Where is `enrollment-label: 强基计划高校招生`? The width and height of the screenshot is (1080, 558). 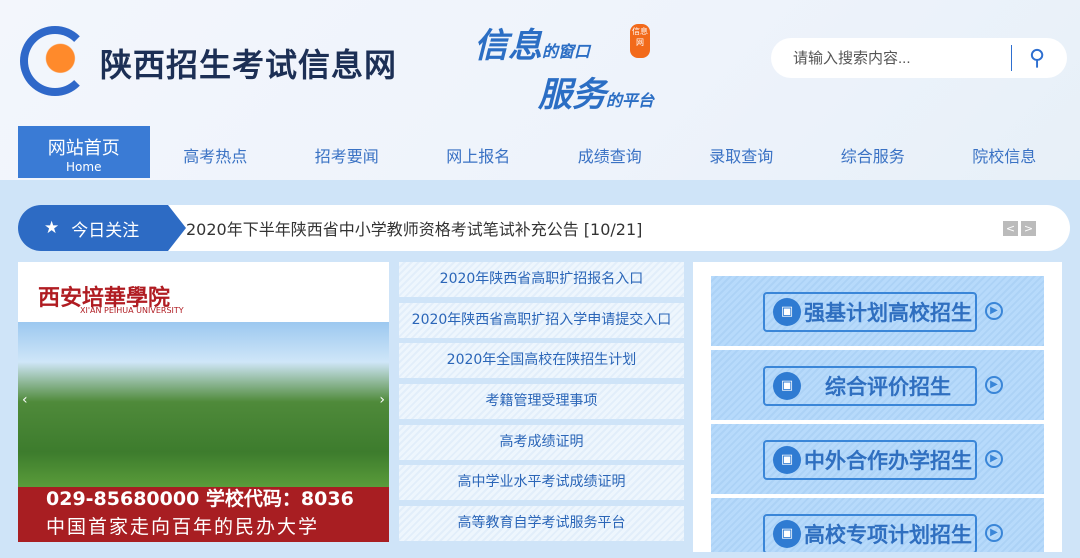 enrollment-label: 强基计划高校招生 is located at coordinates (888, 313).